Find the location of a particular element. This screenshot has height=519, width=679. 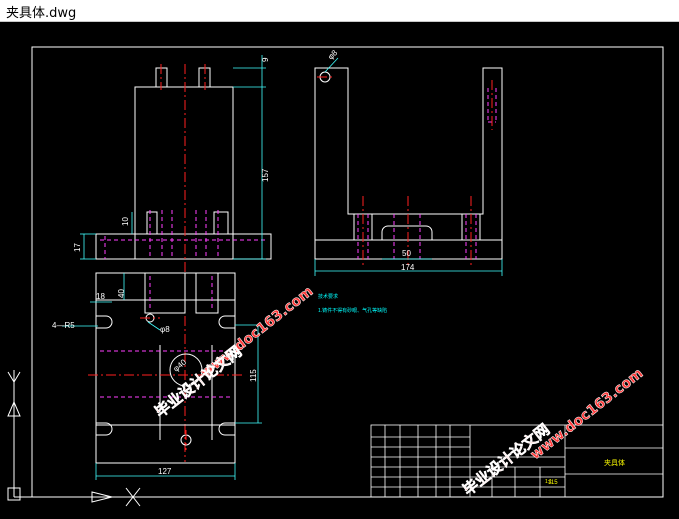

dim-4-r5: 4—R5 is located at coordinates (63, 325).